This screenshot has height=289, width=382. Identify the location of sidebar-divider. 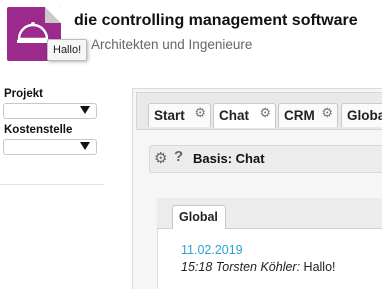
(52, 184).